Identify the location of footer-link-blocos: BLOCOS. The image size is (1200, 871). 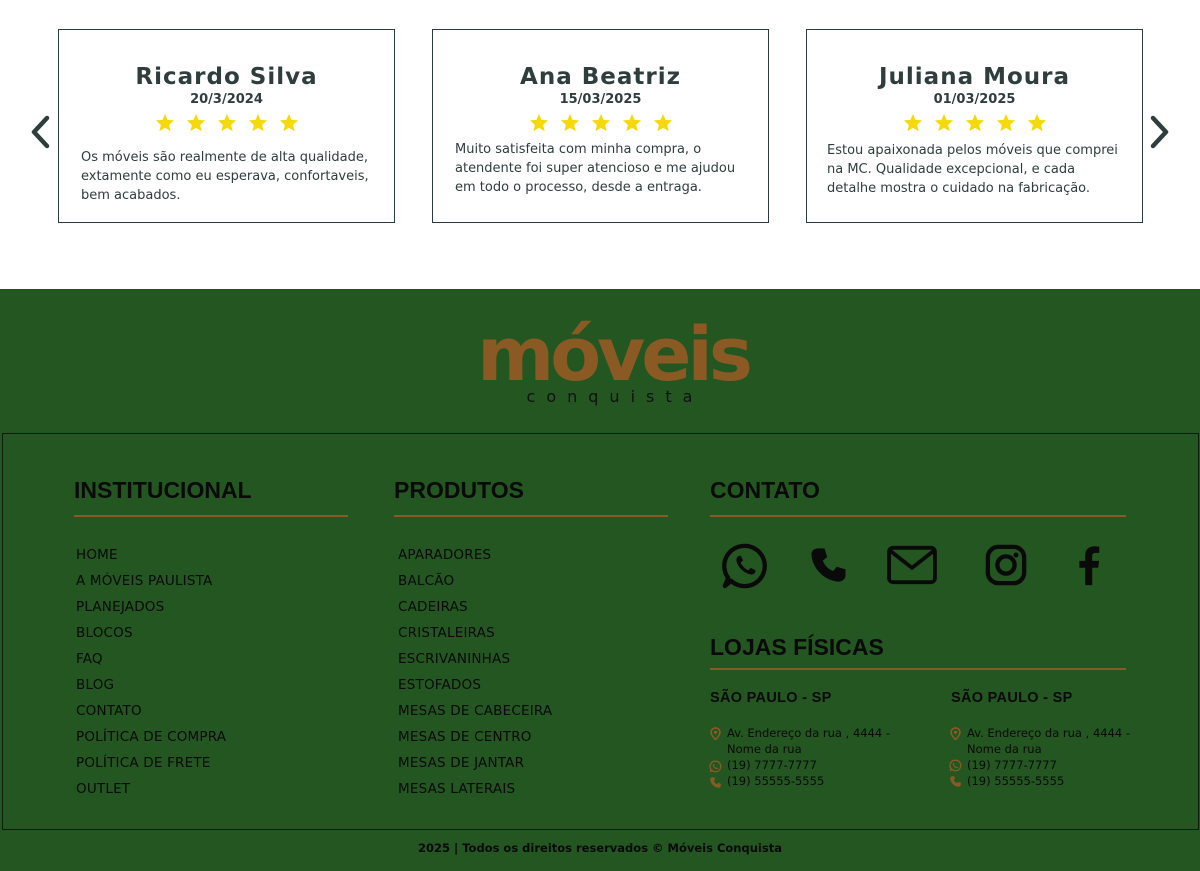
(151, 637).